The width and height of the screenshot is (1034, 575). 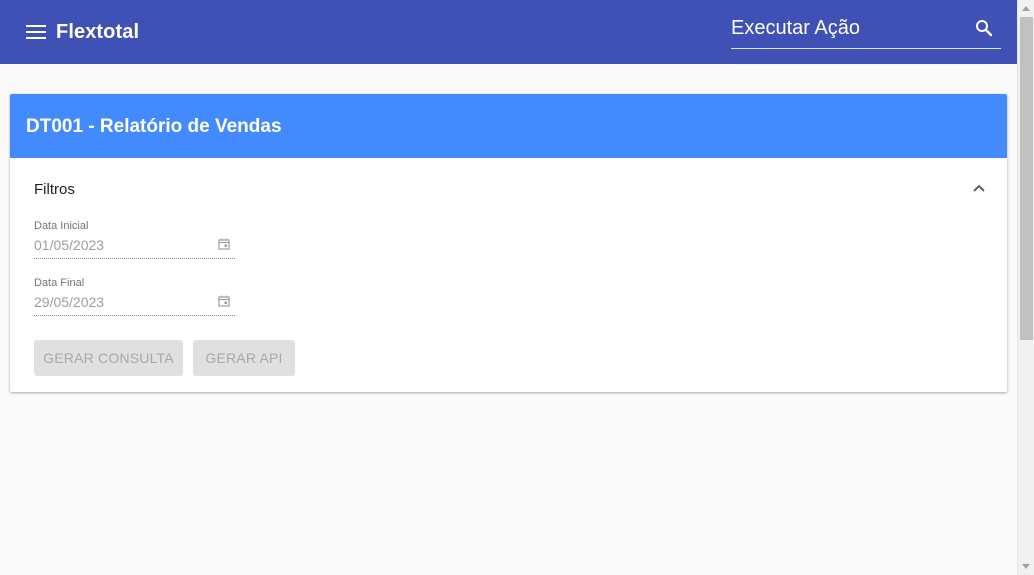 What do you see at coordinates (1026, 8) in the screenshot?
I see `scroll-up-arrow-icon` at bounding box center [1026, 8].